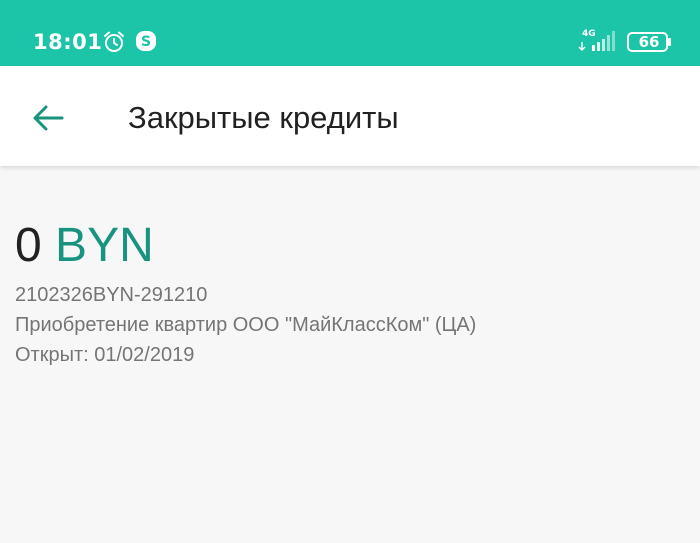  What do you see at coordinates (350, 33) in the screenshot?
I see `status-bar: 18:01 S 4G 66` at bounding box center [350, 33].